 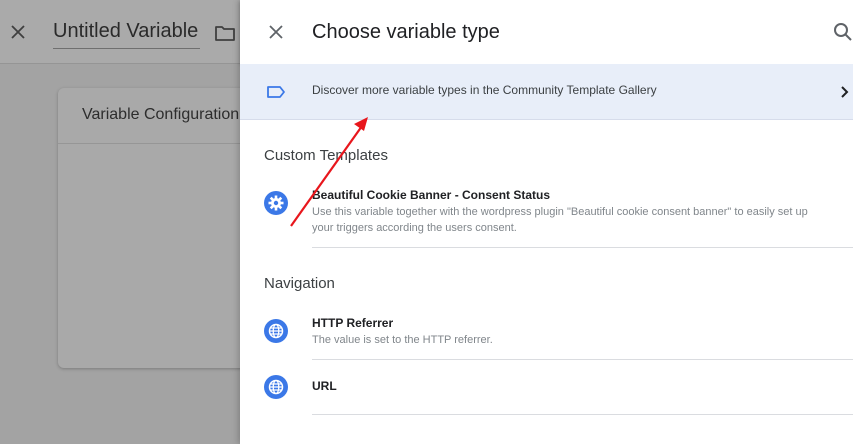 What do you see at coordinates (844, 92) in the screenshot?
I see `chevron-right-icon` at bounding box center [844, 92].